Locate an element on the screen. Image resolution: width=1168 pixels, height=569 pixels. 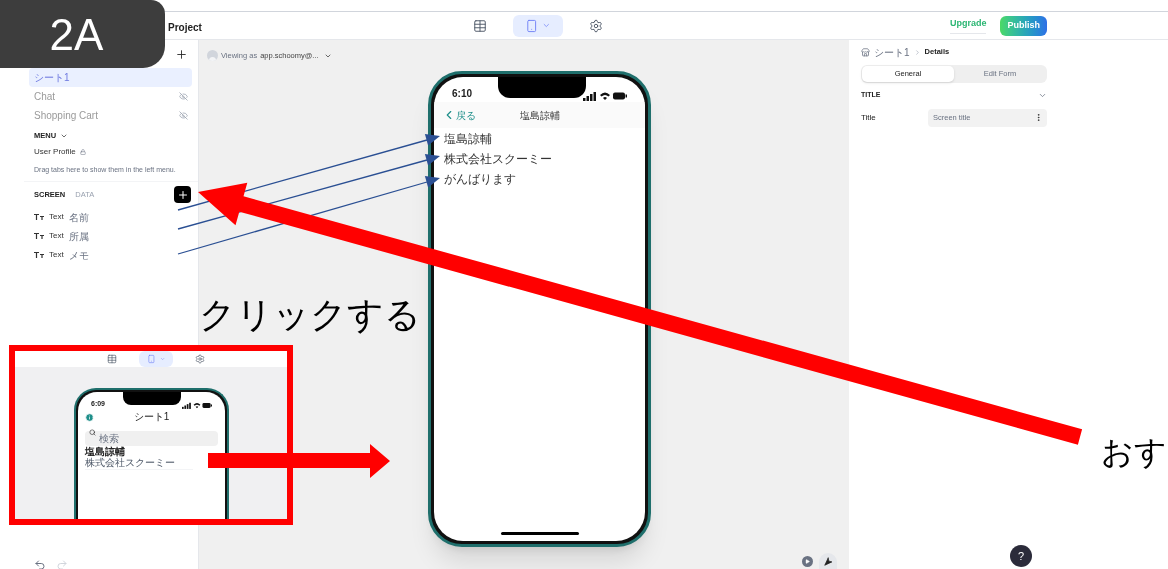
text-component: 株式会社スクーミー is located at coordinates (498, 159).